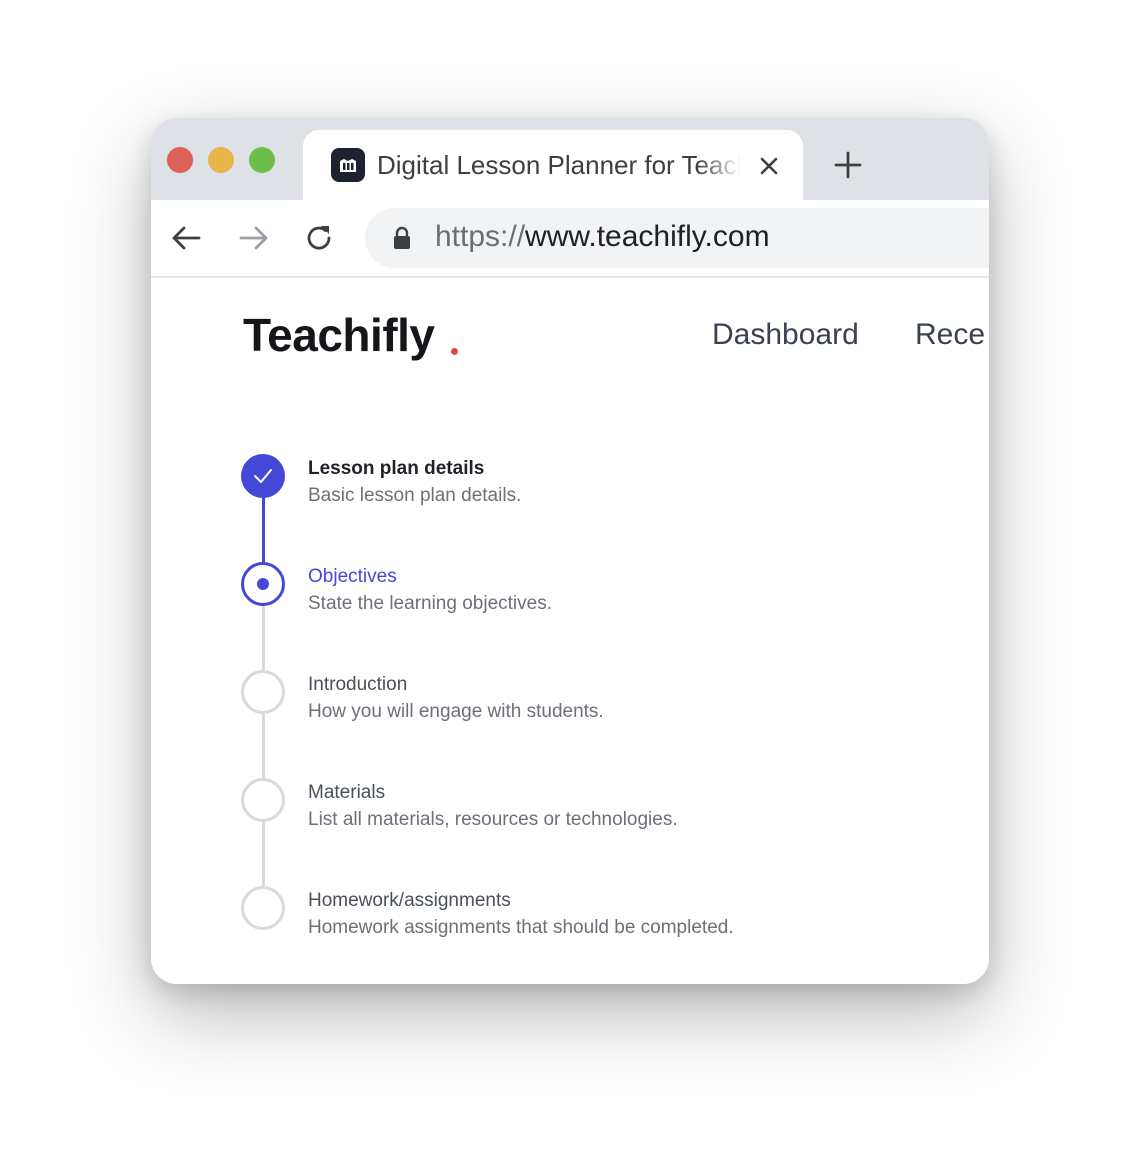 Image resolution: width=1139 pixels, height=1164 pixels. I want to click on address-bar: https://www.teachifly.com, so click(677, 238).